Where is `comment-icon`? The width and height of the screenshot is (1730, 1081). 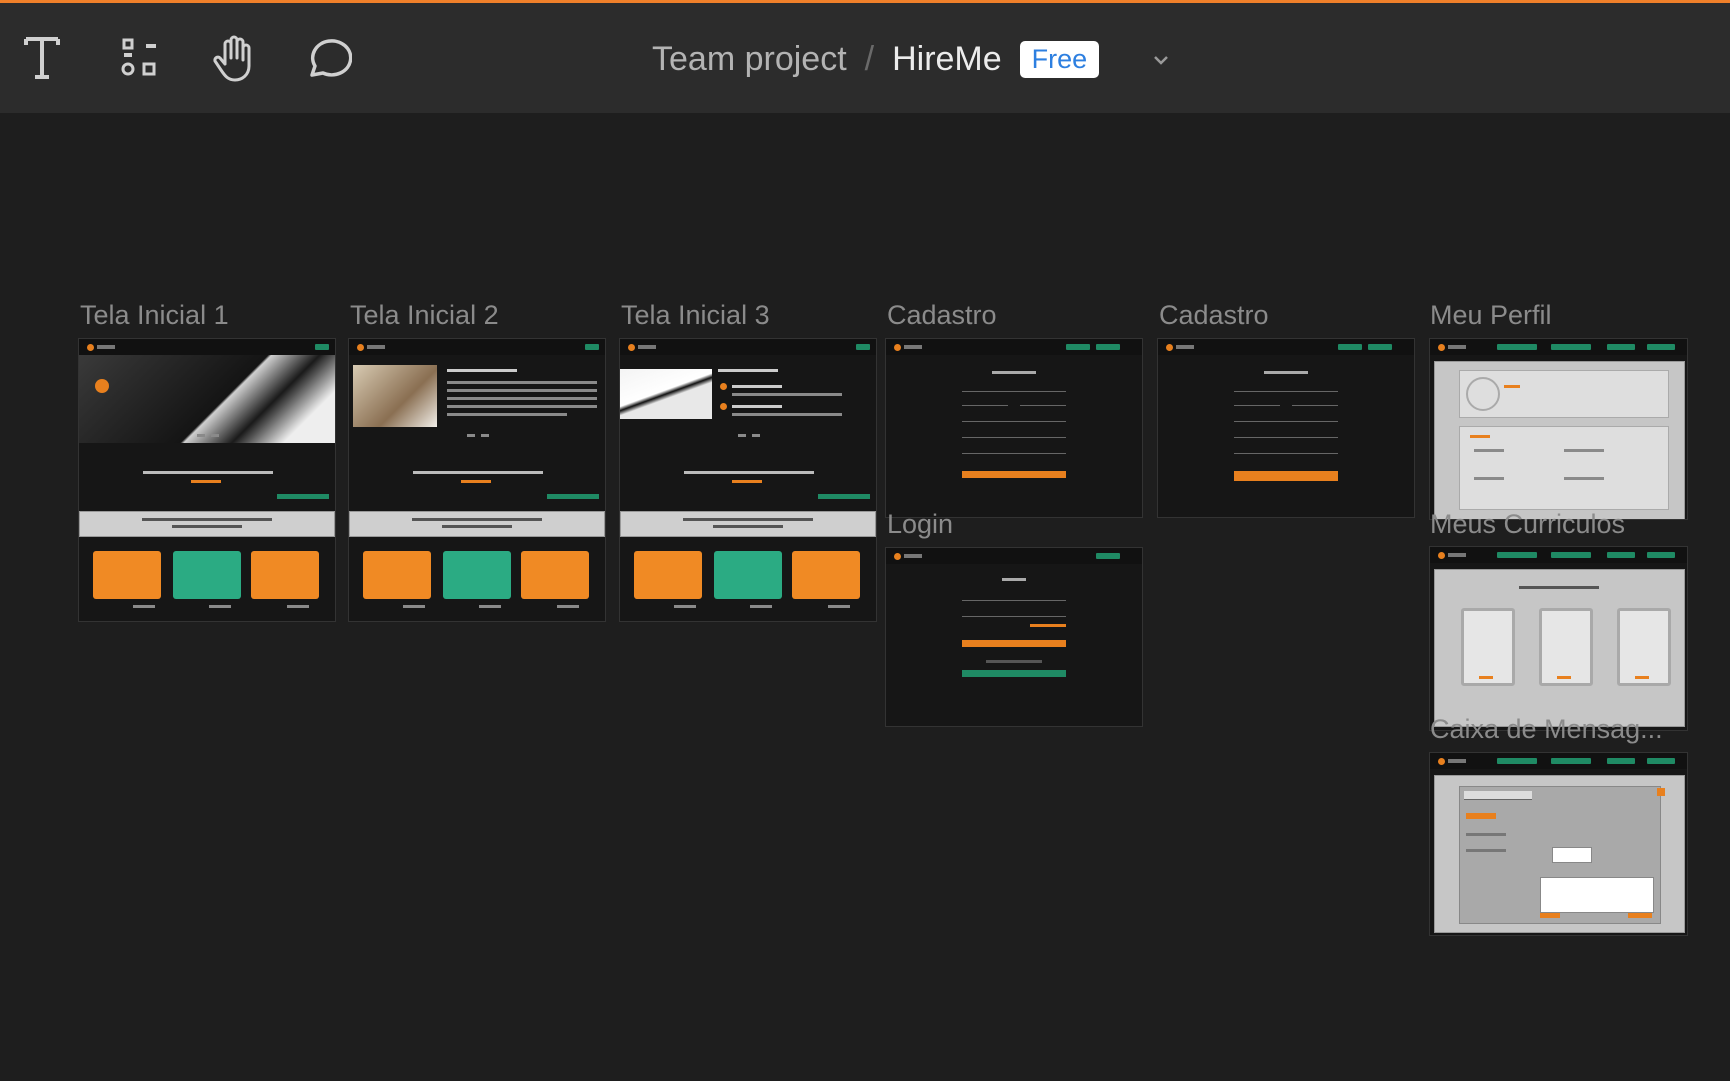 comment-icon is located at coordinates (331, 58).